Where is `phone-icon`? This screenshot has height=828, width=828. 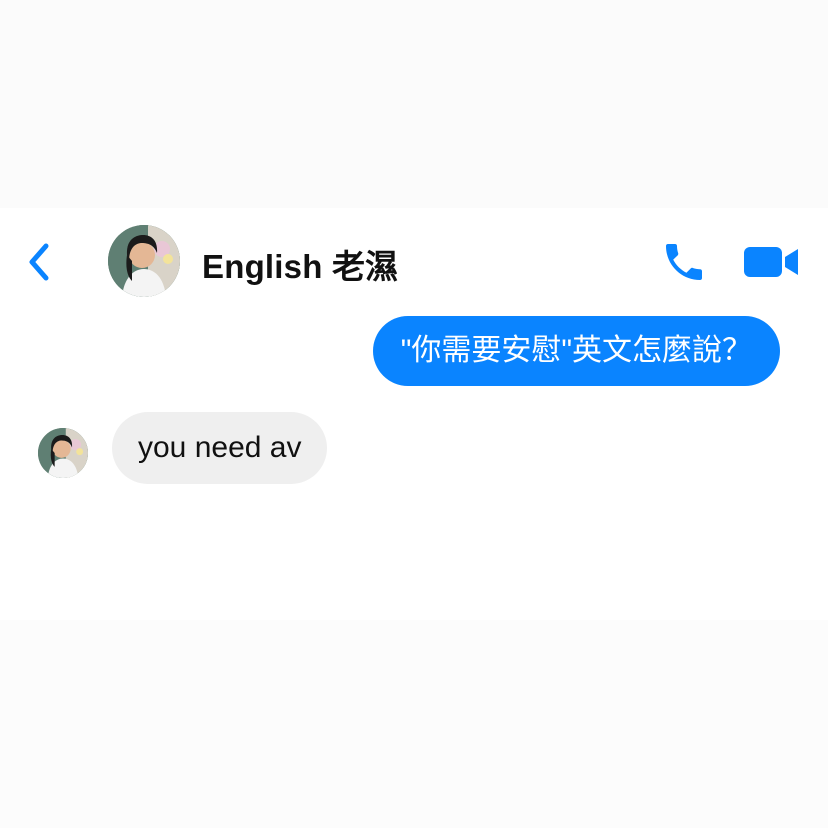 phone-icon is located at coordinates (684, 262).